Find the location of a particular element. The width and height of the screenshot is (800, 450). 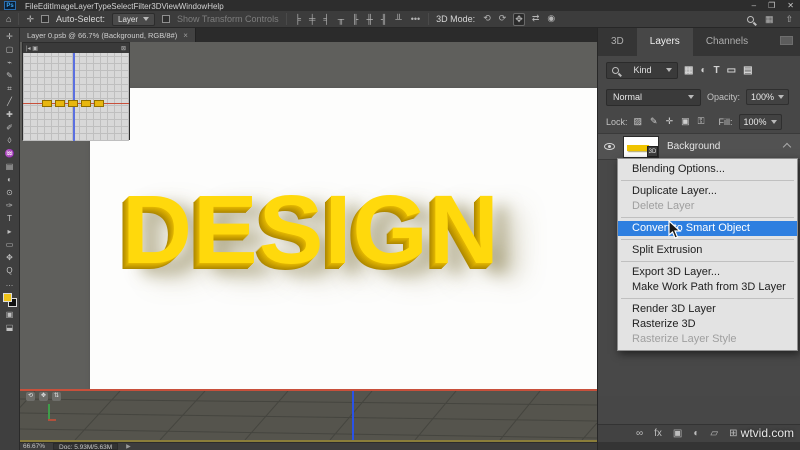

chevron-up-icon is located at coordinates (787, 146).